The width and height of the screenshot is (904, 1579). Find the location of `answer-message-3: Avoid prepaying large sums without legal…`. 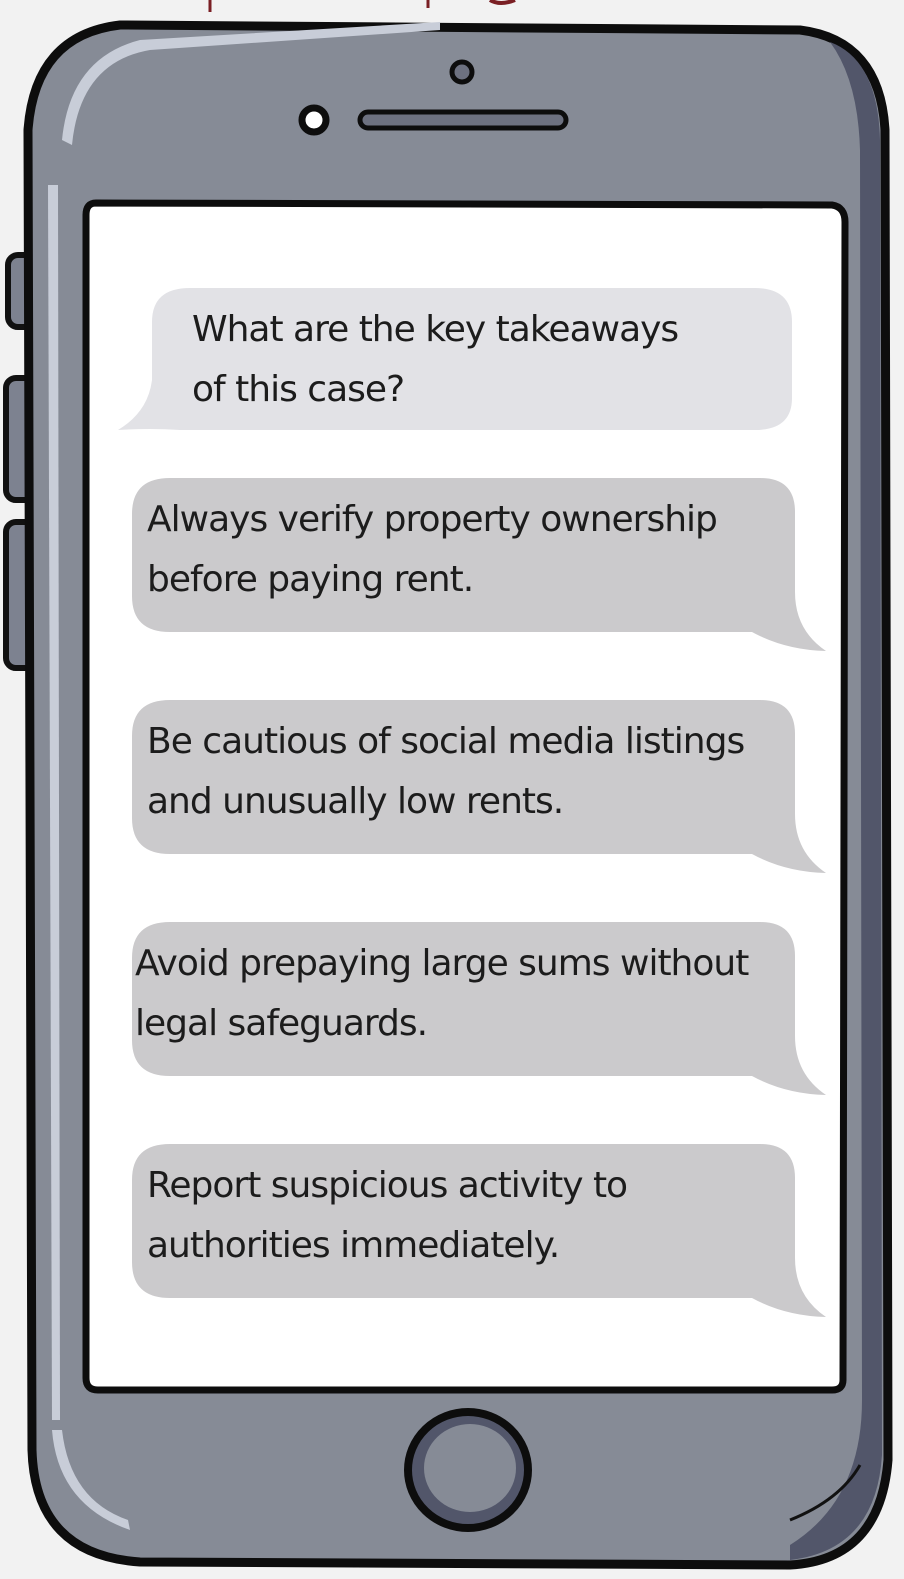

answer-message-3: Avoid prepaying large sums without legal… is located at coordinates (442, 993).